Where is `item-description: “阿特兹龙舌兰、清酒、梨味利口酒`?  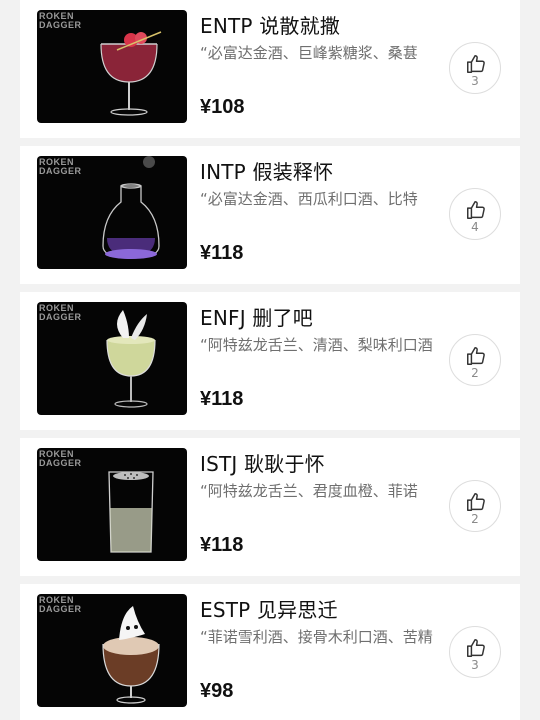
item-description: “阿特兹龙舌兰、清酒、梨味利口酒 is located at coordinates (316, 345).